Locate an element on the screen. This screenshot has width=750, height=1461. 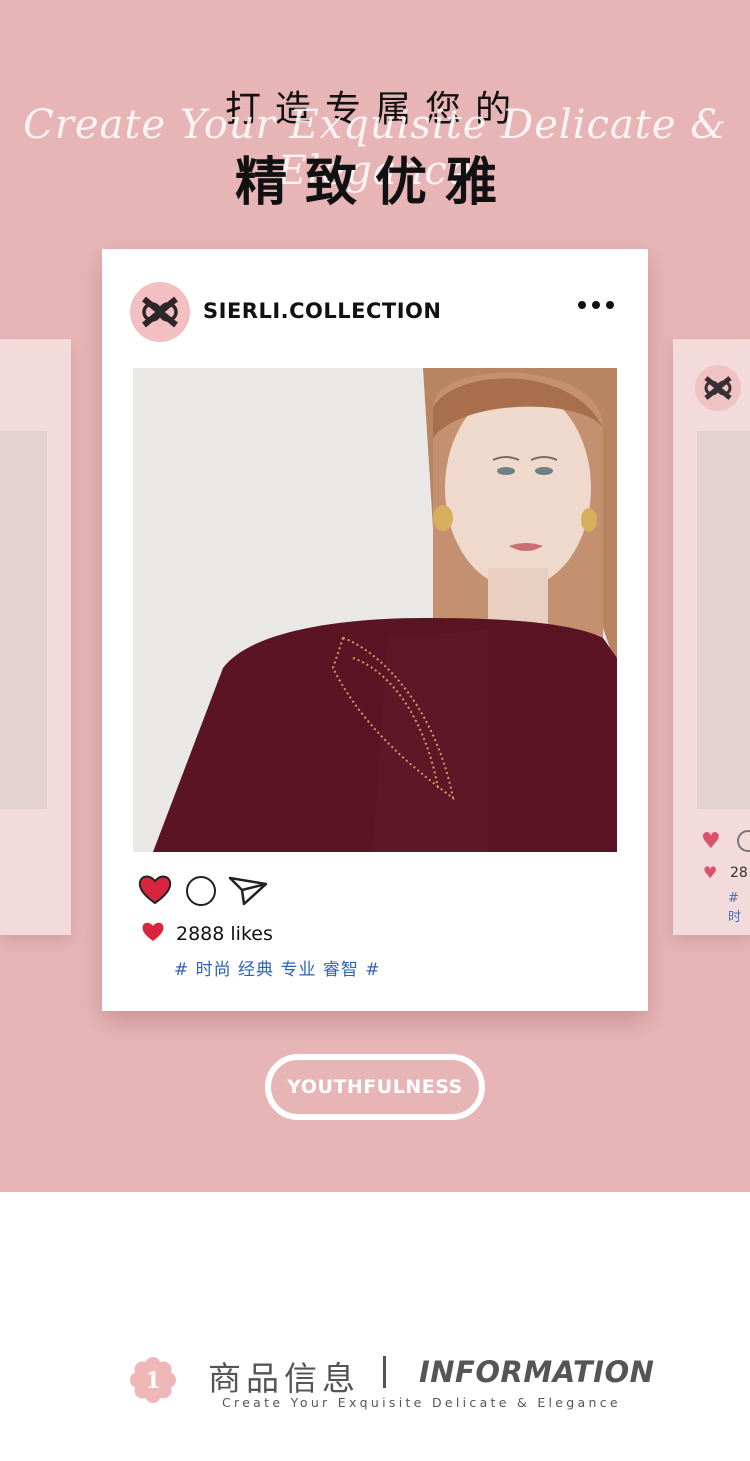
side-card-left is located at coordinates (35, 637).